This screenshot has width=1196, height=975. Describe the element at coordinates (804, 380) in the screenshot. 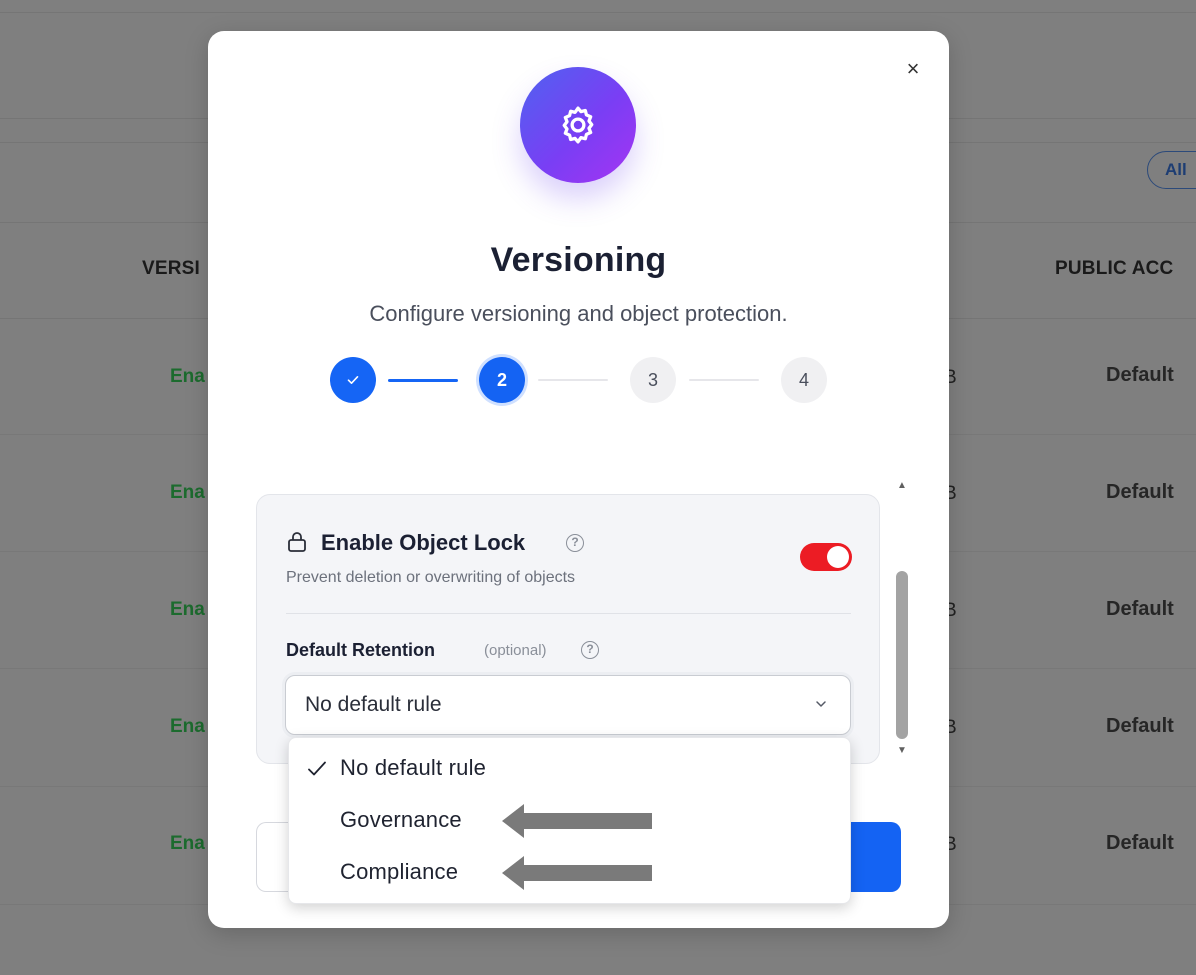

I see `step-4: 4` at that location.